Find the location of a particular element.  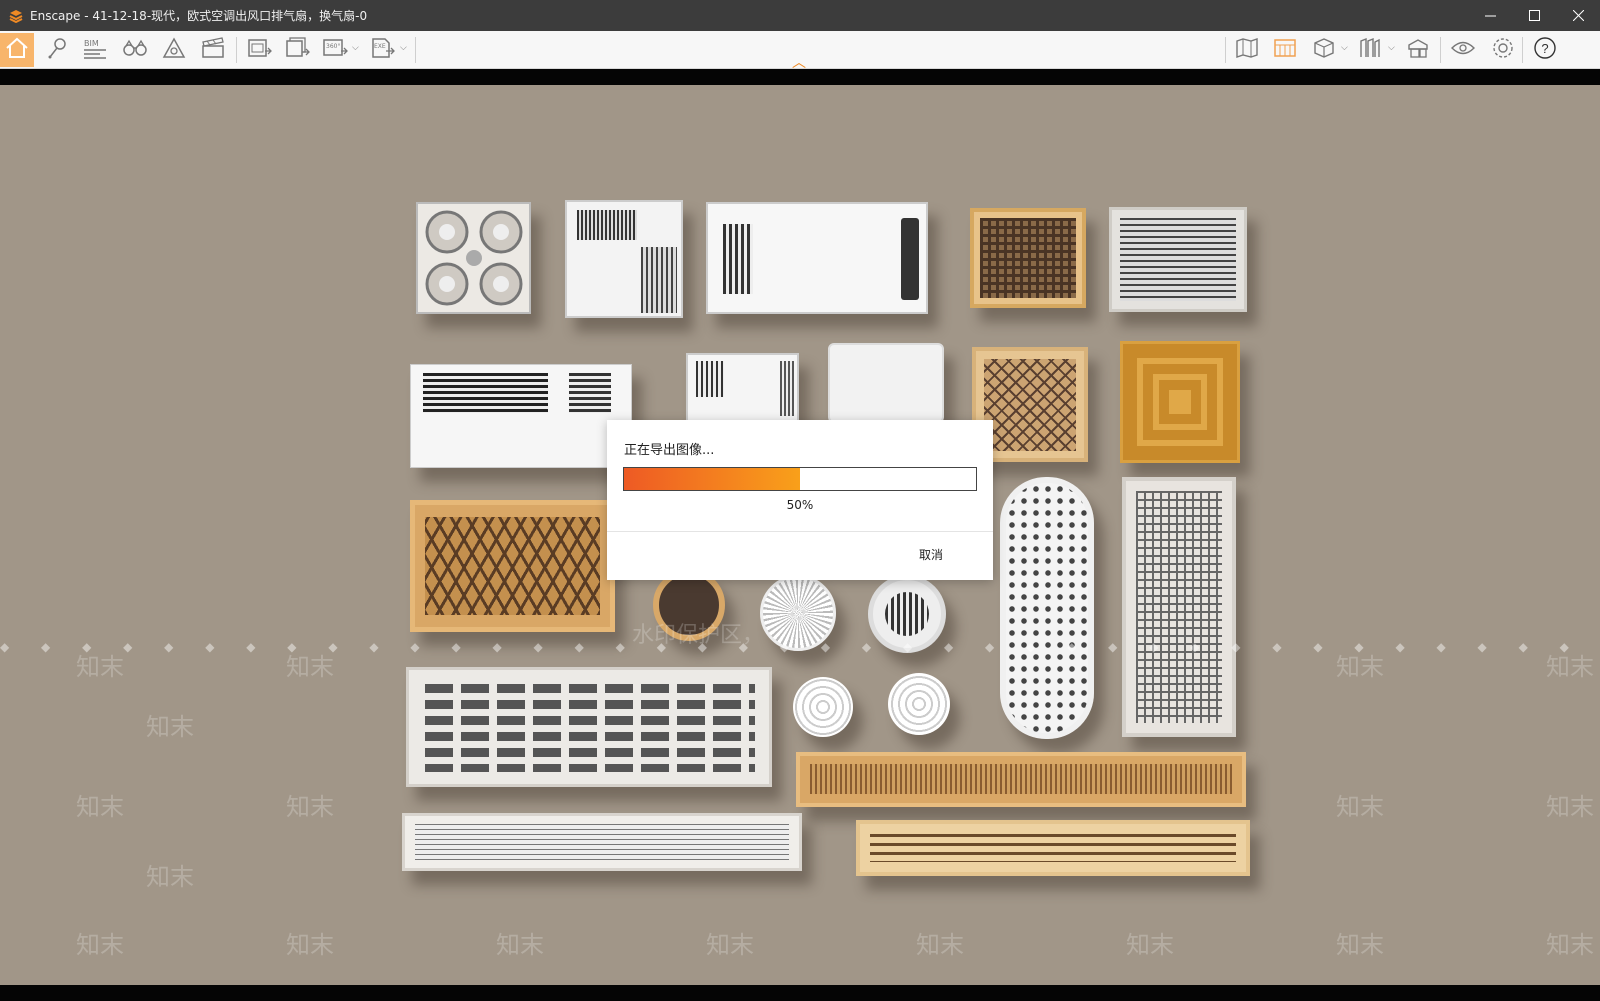

tall-lattice-vent is located at coordinates (1179, 607).